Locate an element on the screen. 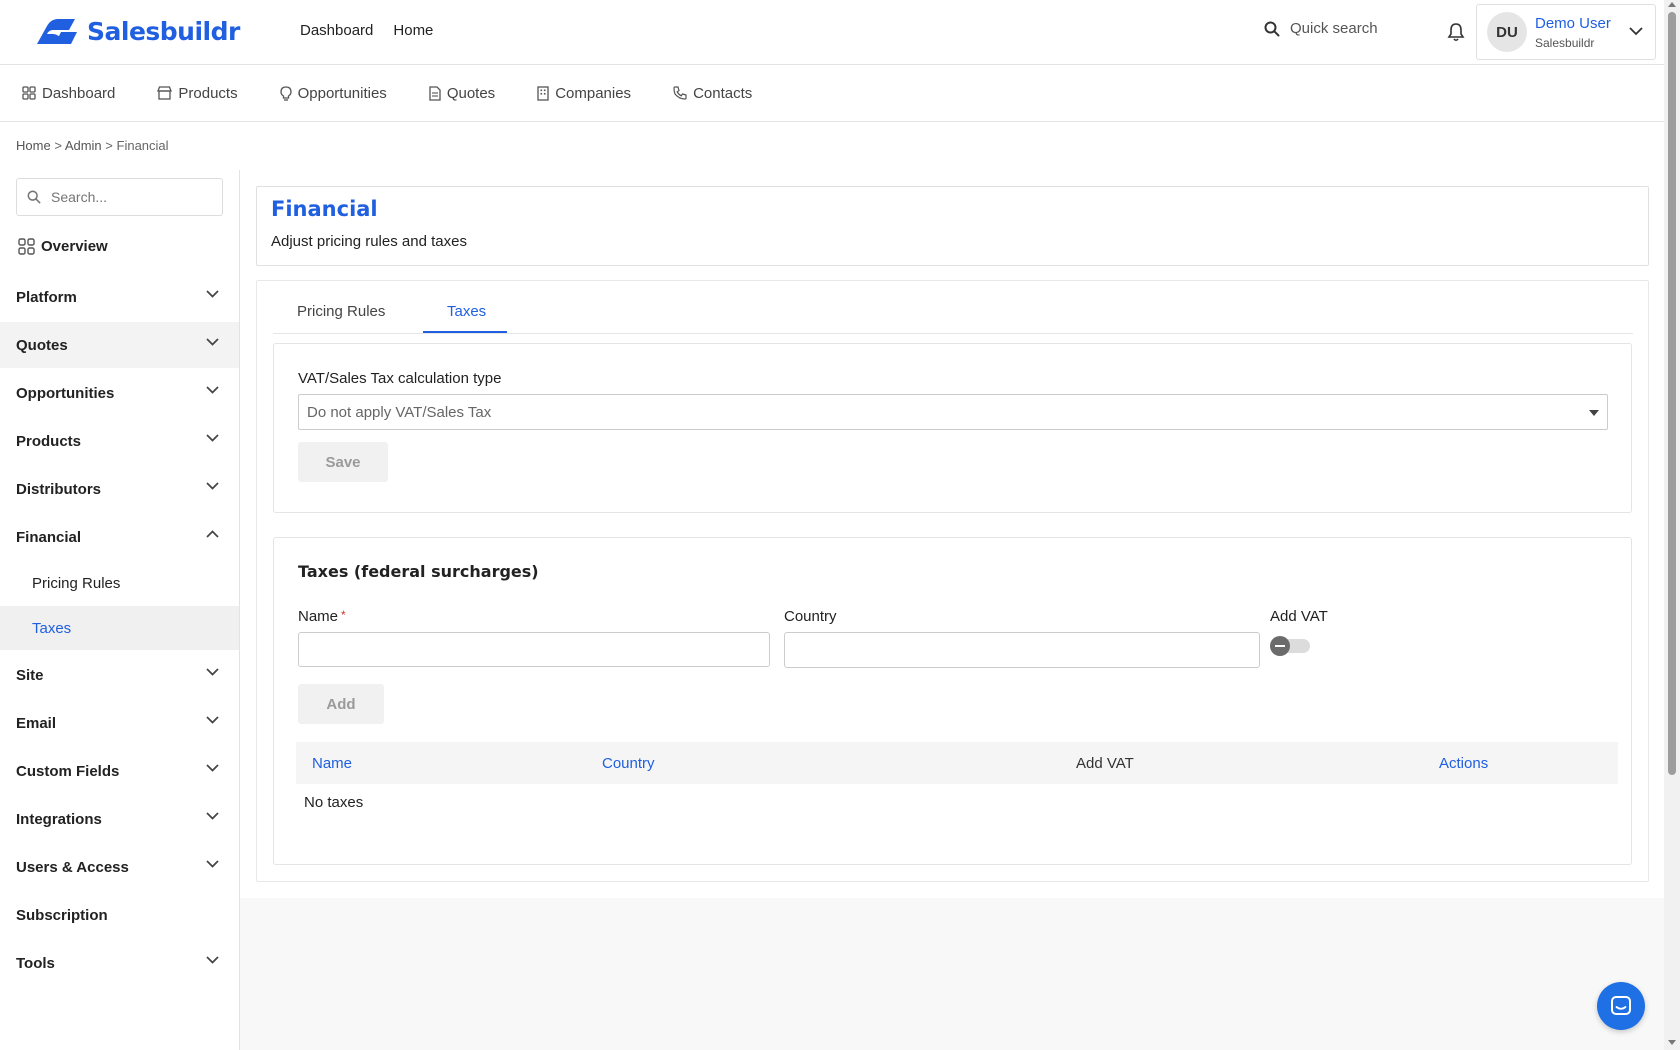  nav-quotes-label: Quotes is located at coordinates (471, 93).